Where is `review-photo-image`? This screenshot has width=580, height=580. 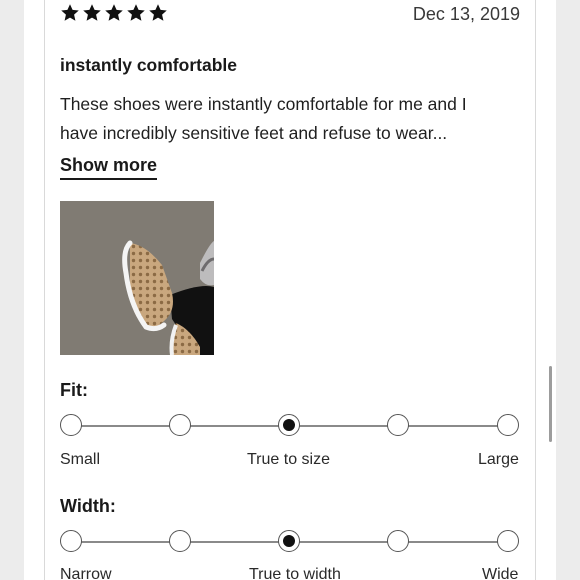
review-photo-image is located at coordinates (137, 278).